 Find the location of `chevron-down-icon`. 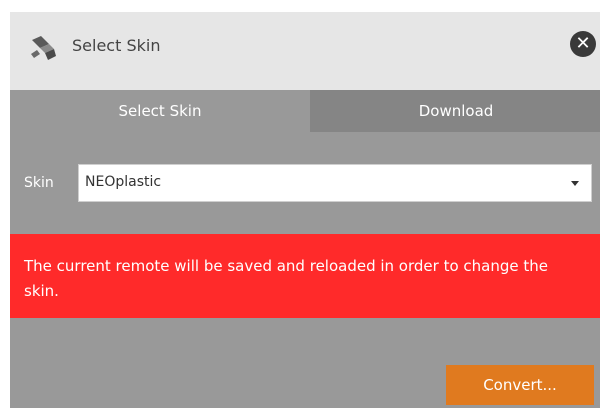

chevron-down-icon is located at coordinates (575, 183).